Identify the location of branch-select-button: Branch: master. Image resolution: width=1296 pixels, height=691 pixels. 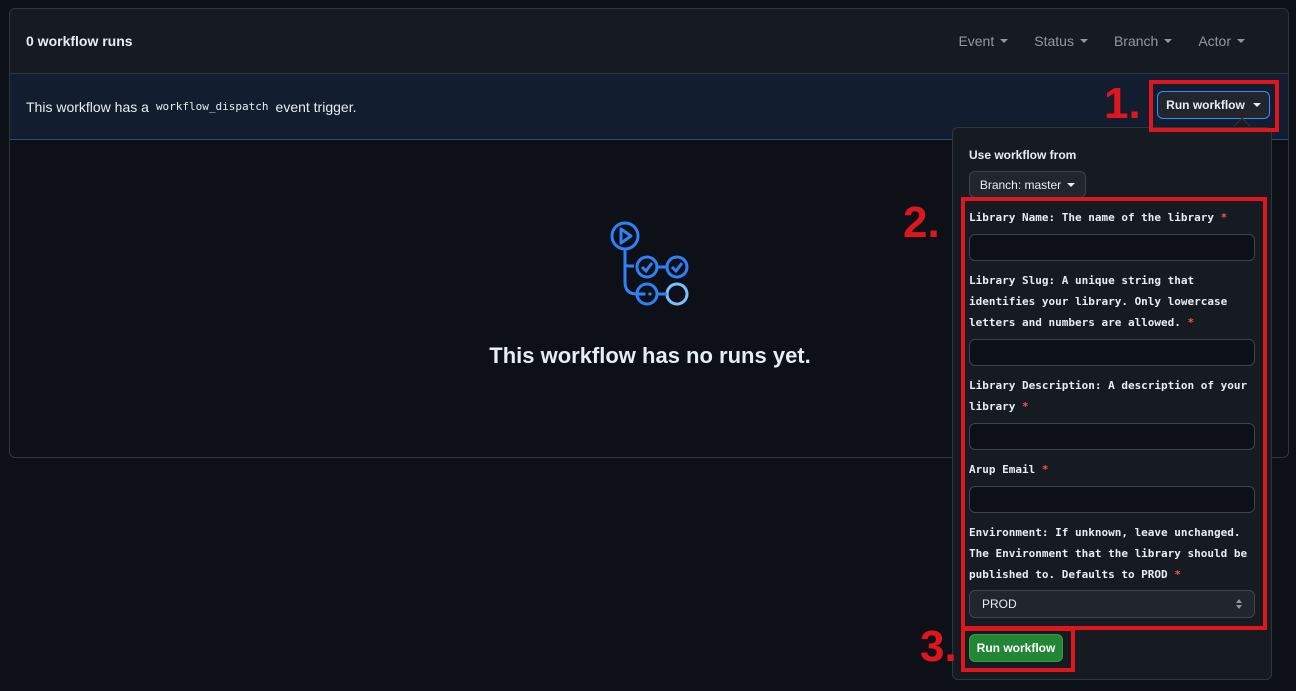
(1027, 184).